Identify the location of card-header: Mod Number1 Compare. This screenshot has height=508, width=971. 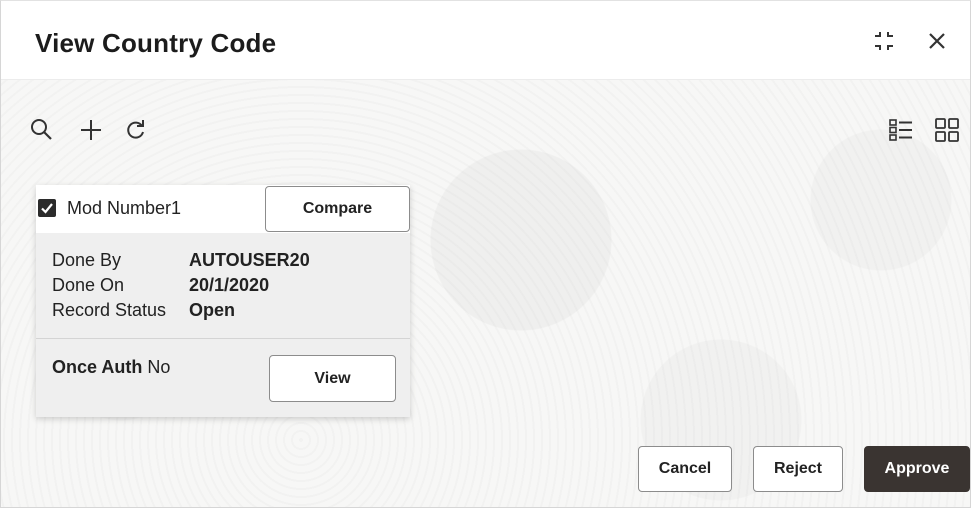
(223, 209).